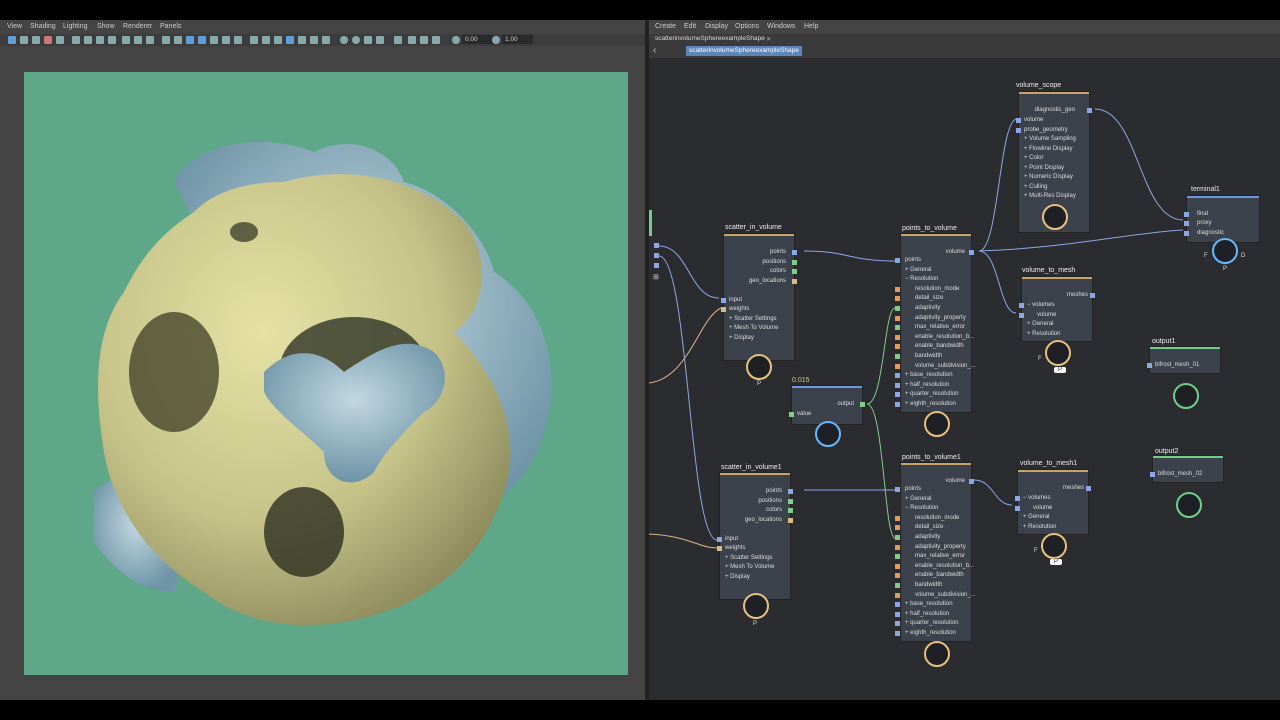  What do you see at coordinates (412, 40) in the screenshot?
I see `snapshot-icon` at bounding box center [412, 40].